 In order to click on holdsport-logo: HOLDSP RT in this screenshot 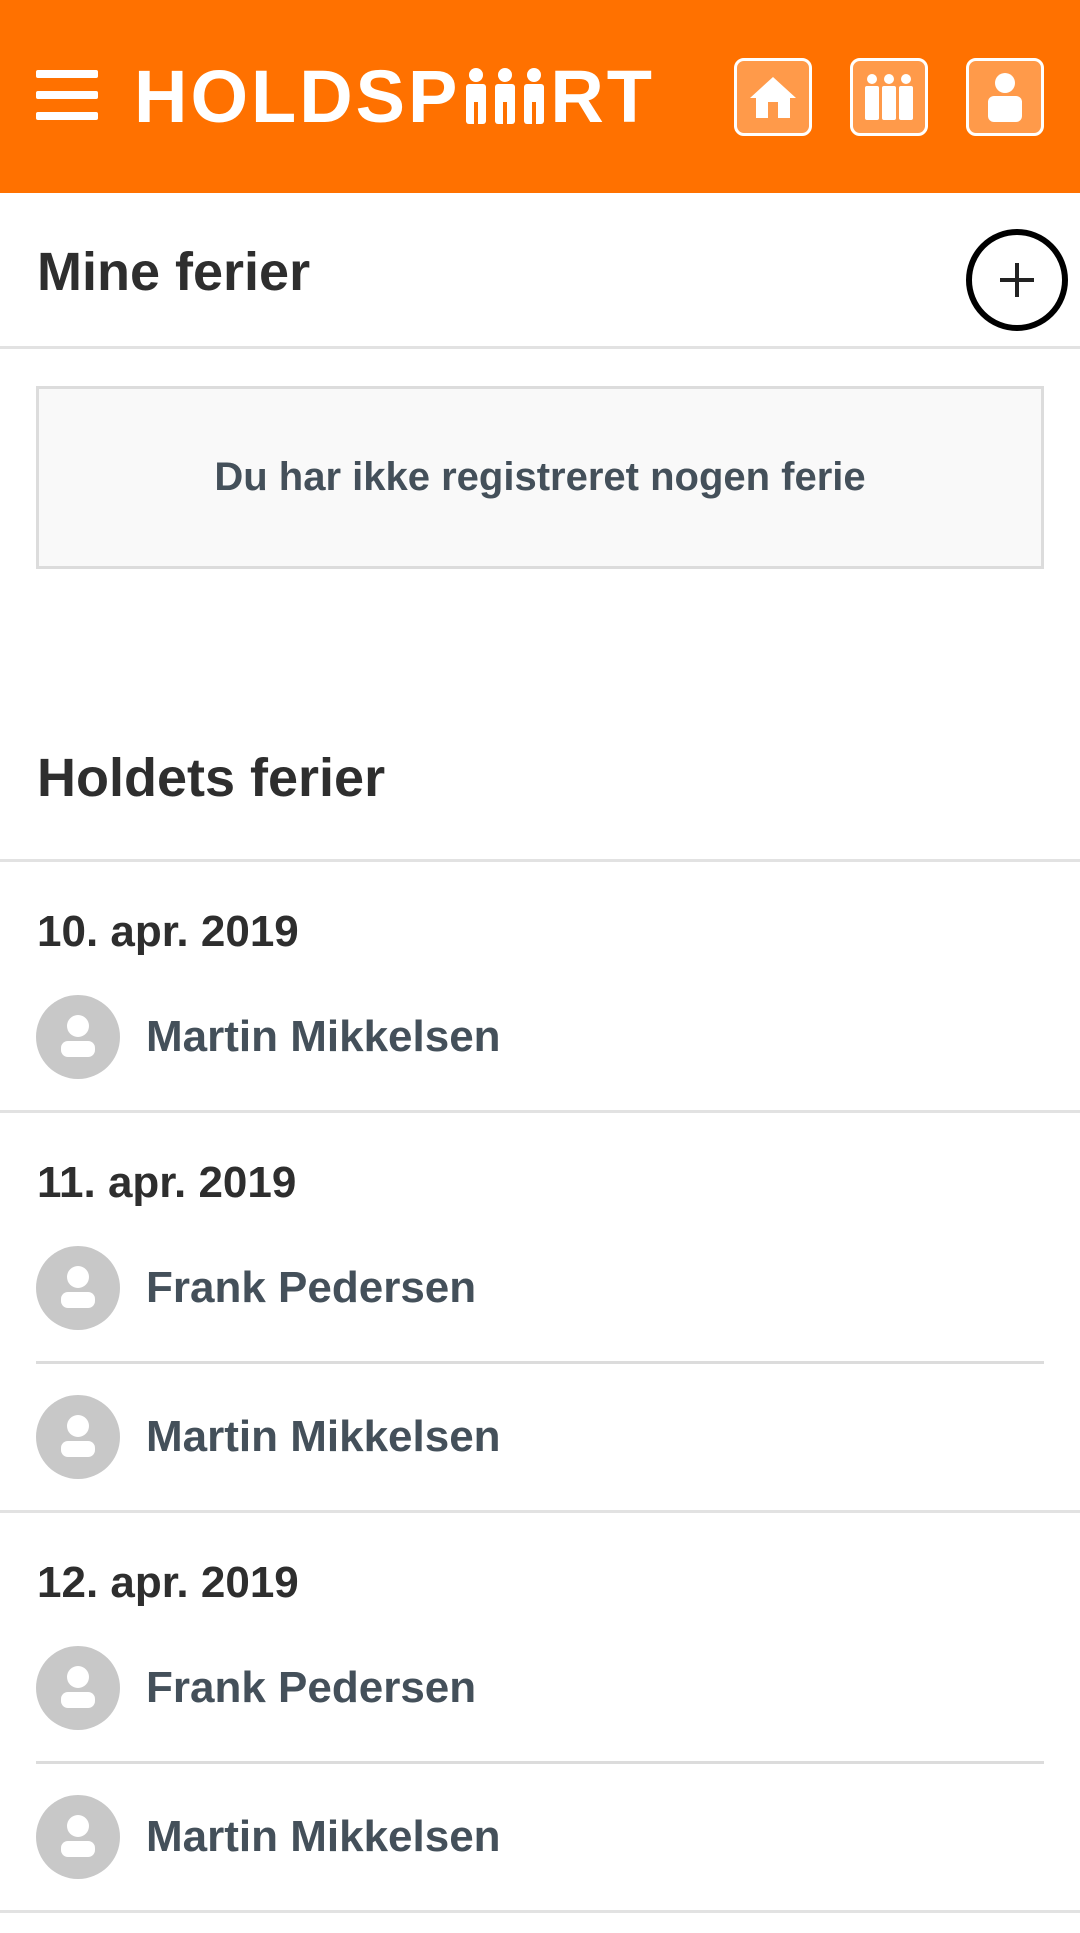, I will do `click(395, 96)`.